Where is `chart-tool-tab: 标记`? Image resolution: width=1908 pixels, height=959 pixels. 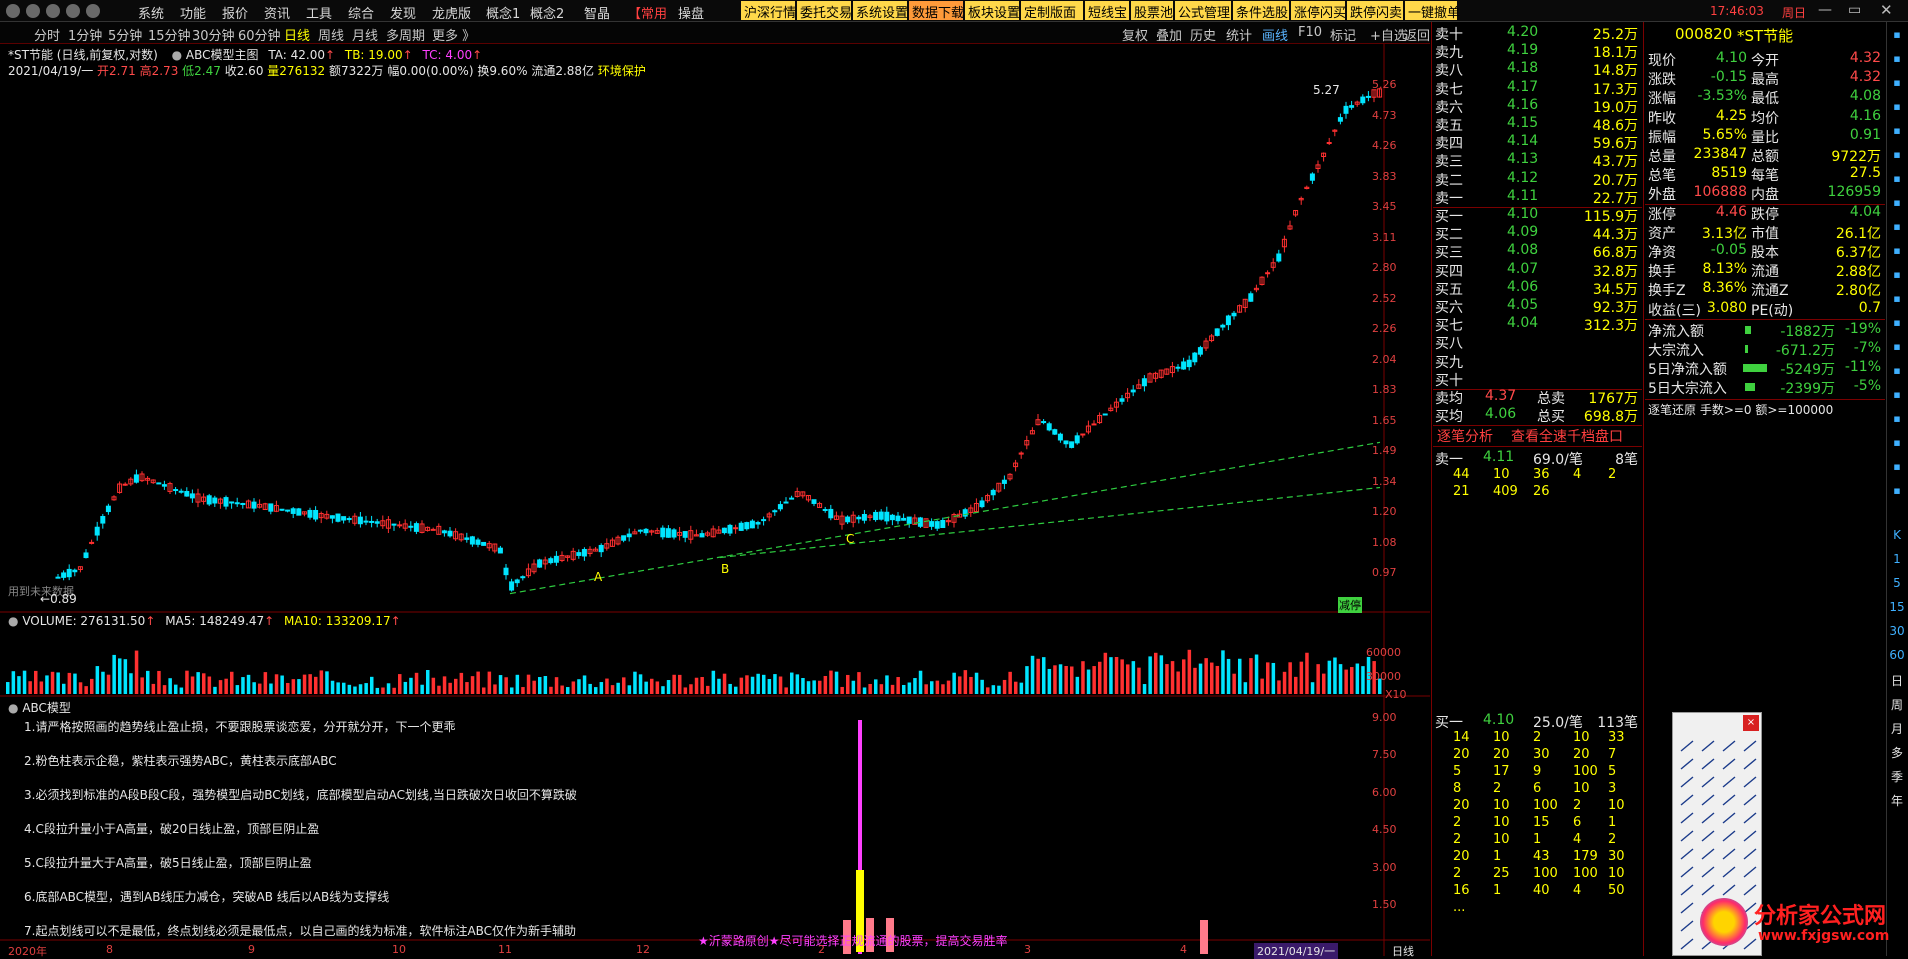
chart-tool-tab: 标记 is located at coordinates (1343, 34).